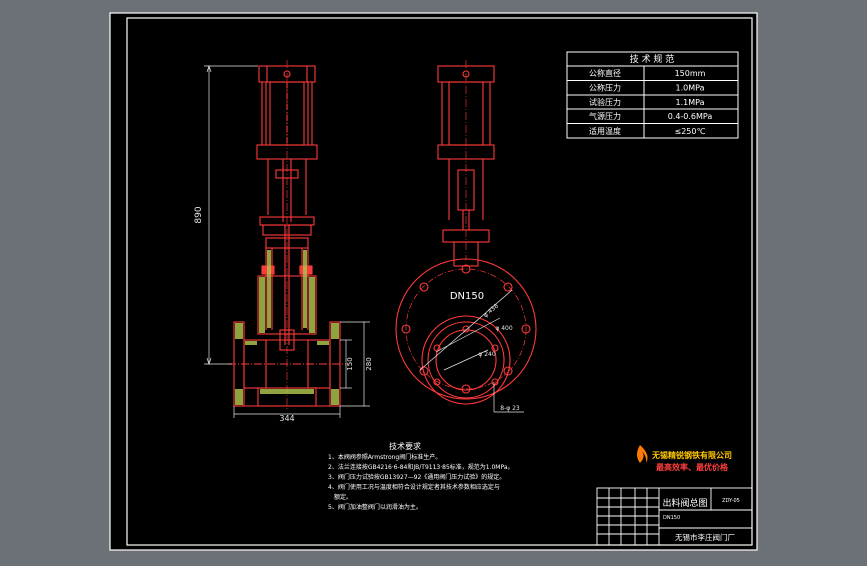 This screenshot has height=566, width=867. I want to click on spec-value: ≤250℃, so click(690, 131).